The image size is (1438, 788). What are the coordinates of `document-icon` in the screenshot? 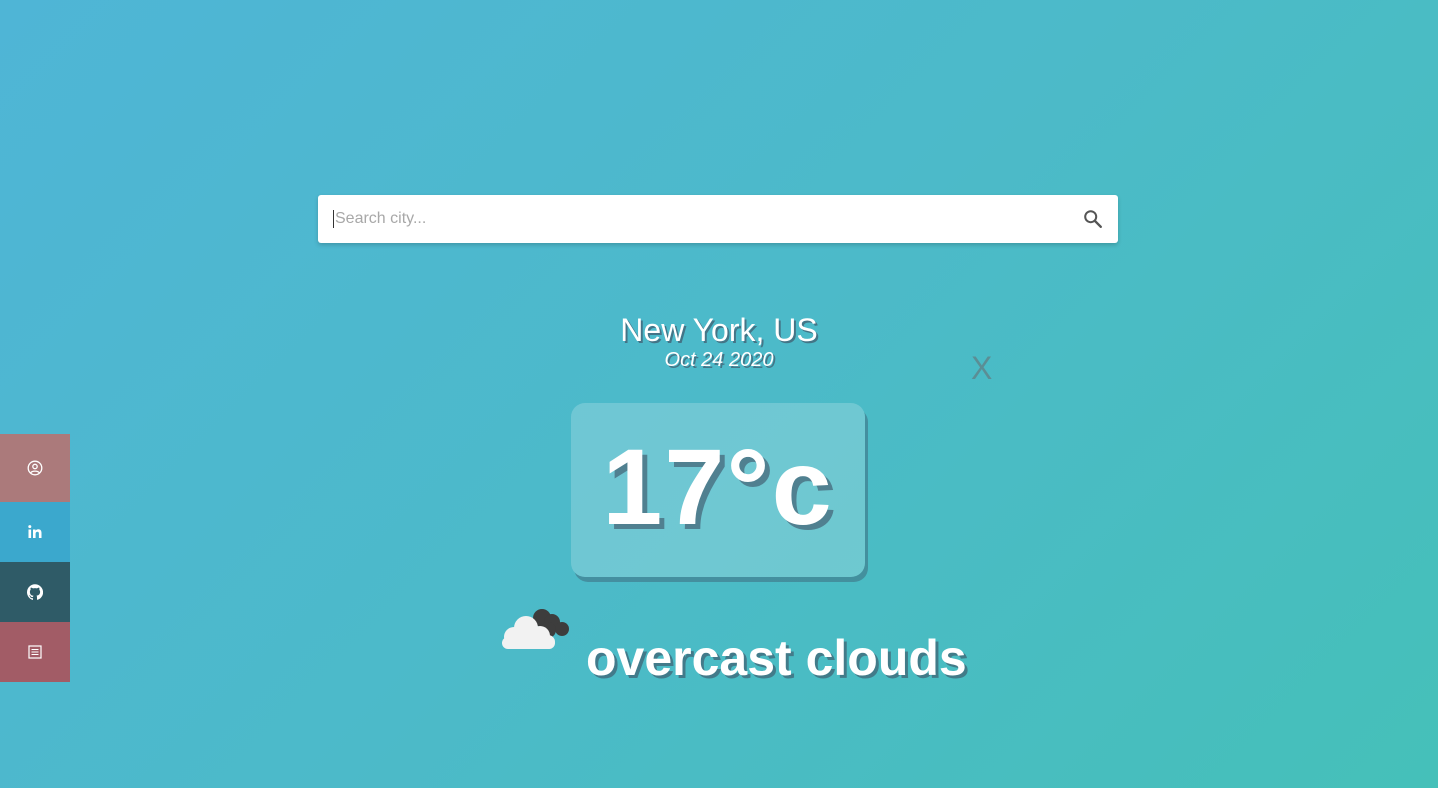 It's located at (35, 652).